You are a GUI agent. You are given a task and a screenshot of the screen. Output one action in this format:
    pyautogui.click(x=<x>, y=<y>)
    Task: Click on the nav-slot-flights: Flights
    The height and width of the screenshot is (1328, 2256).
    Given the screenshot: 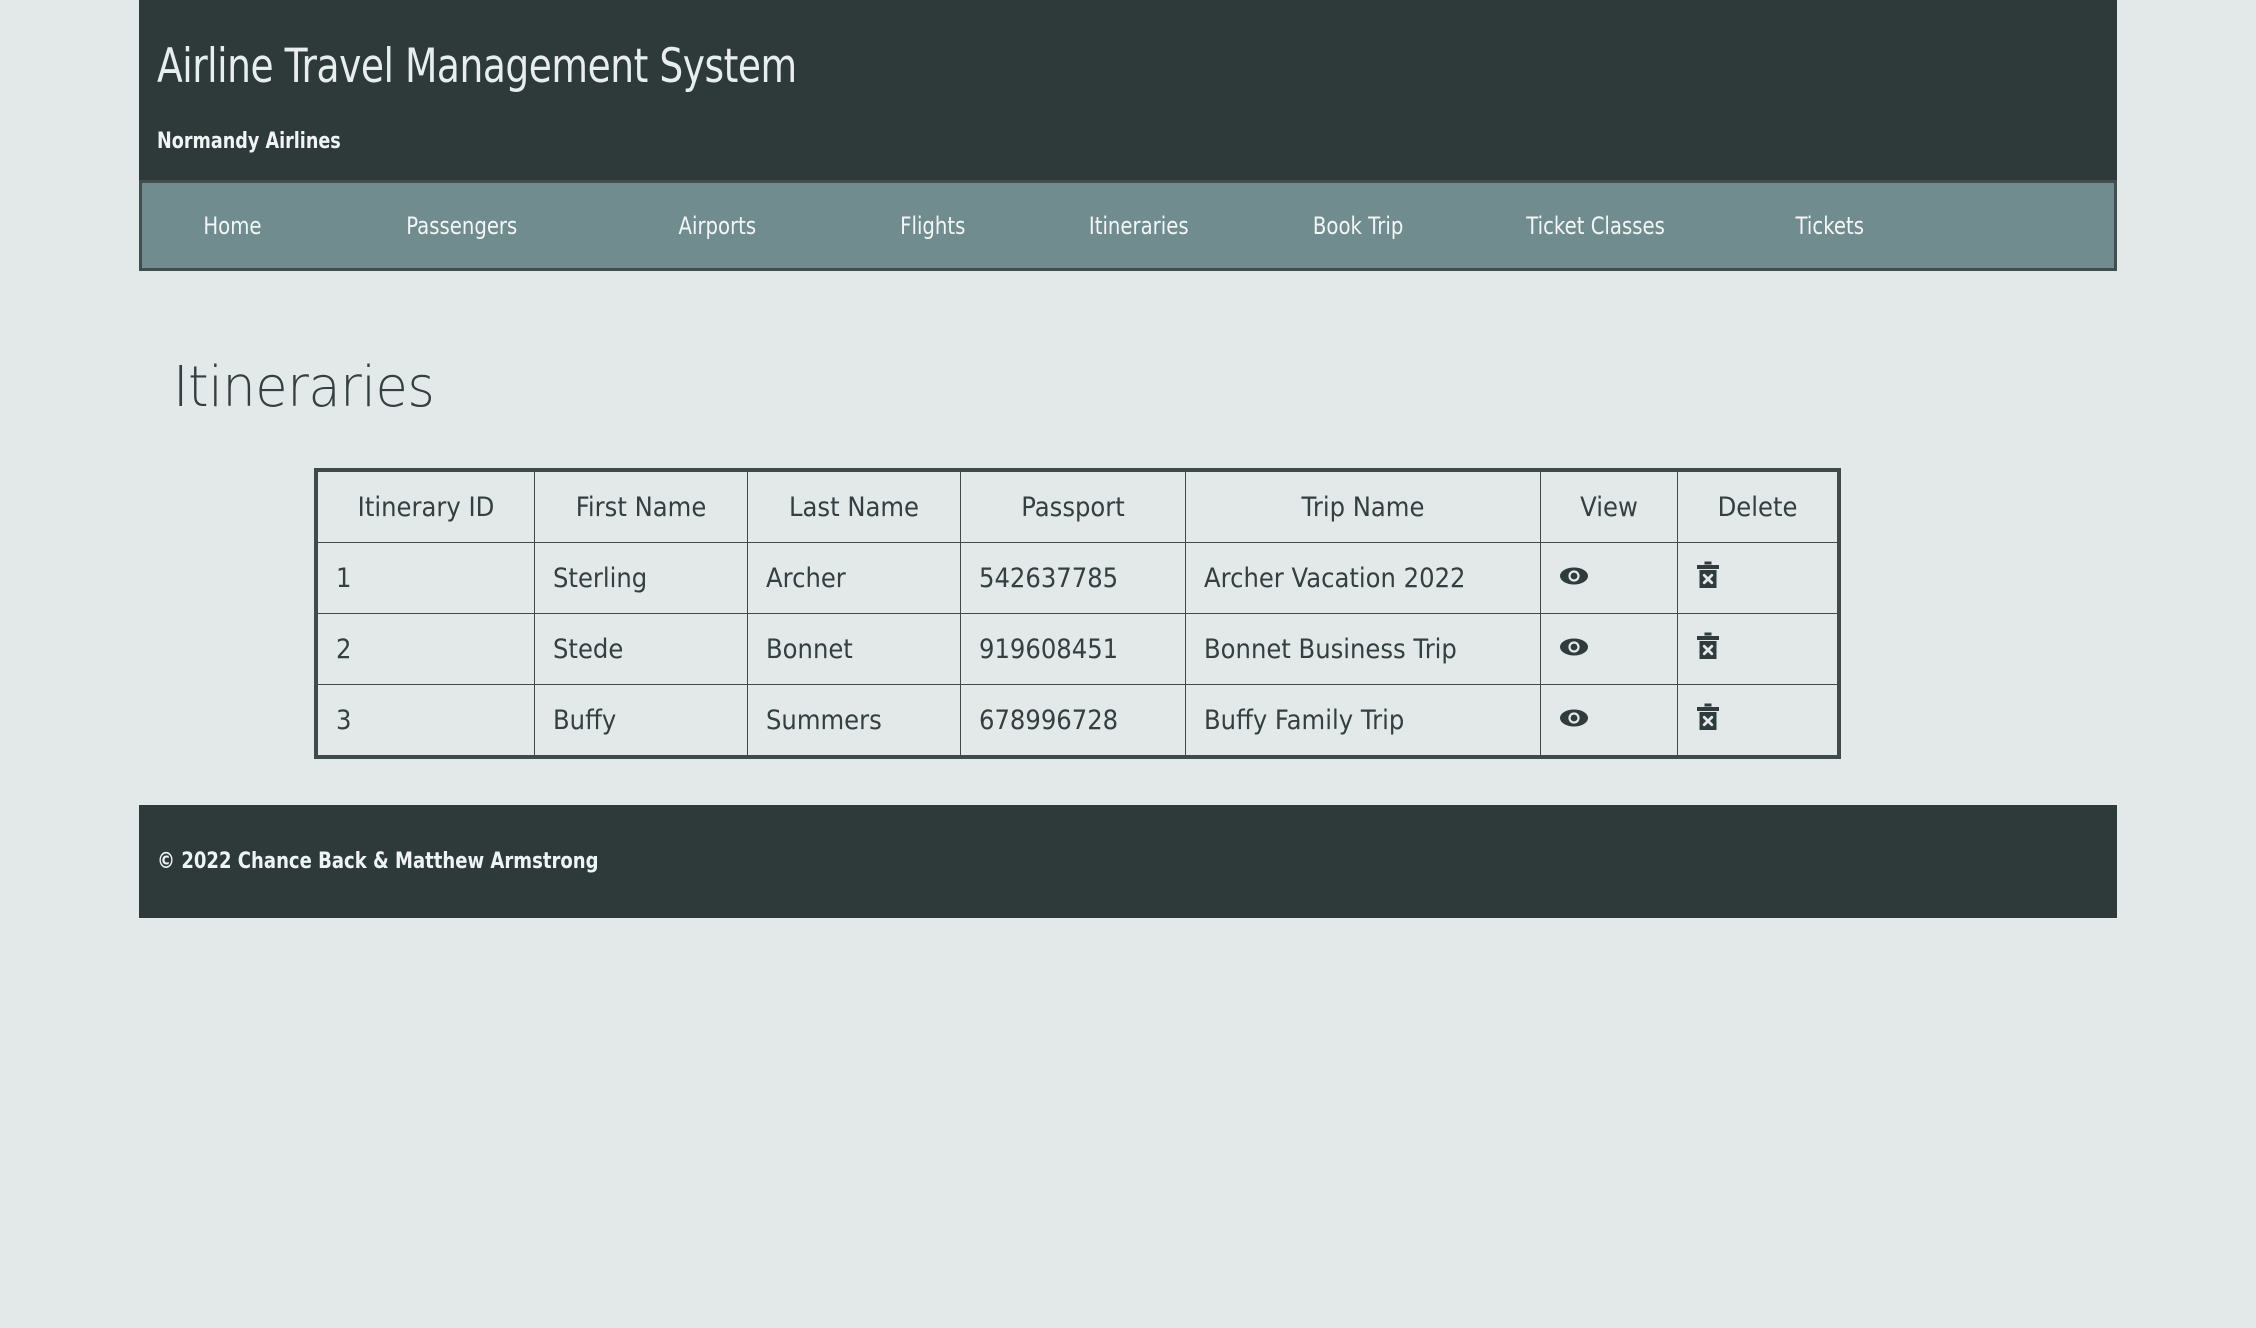 What is the action you would take?
    pyautogui.click(x=933, y=226)
    